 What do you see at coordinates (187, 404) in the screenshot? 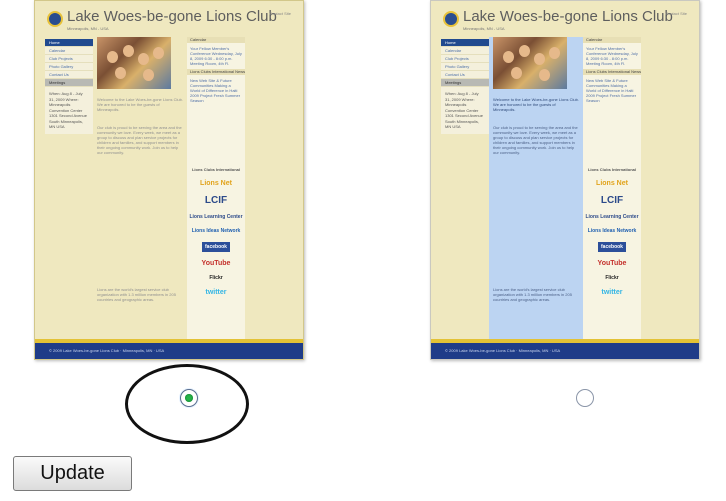
I see `highlight-circle` at bounding box center [187, 404].